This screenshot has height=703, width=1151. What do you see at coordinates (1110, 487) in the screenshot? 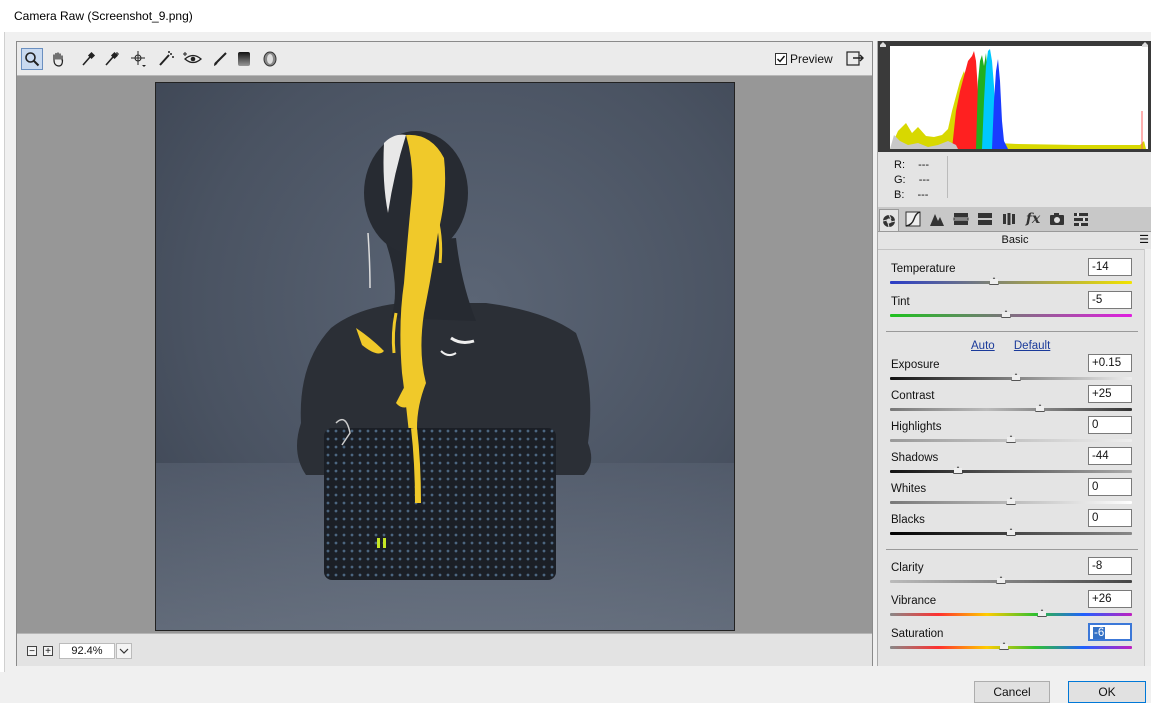
I see `whites-value: 0` at bounding box center [1110, 487].